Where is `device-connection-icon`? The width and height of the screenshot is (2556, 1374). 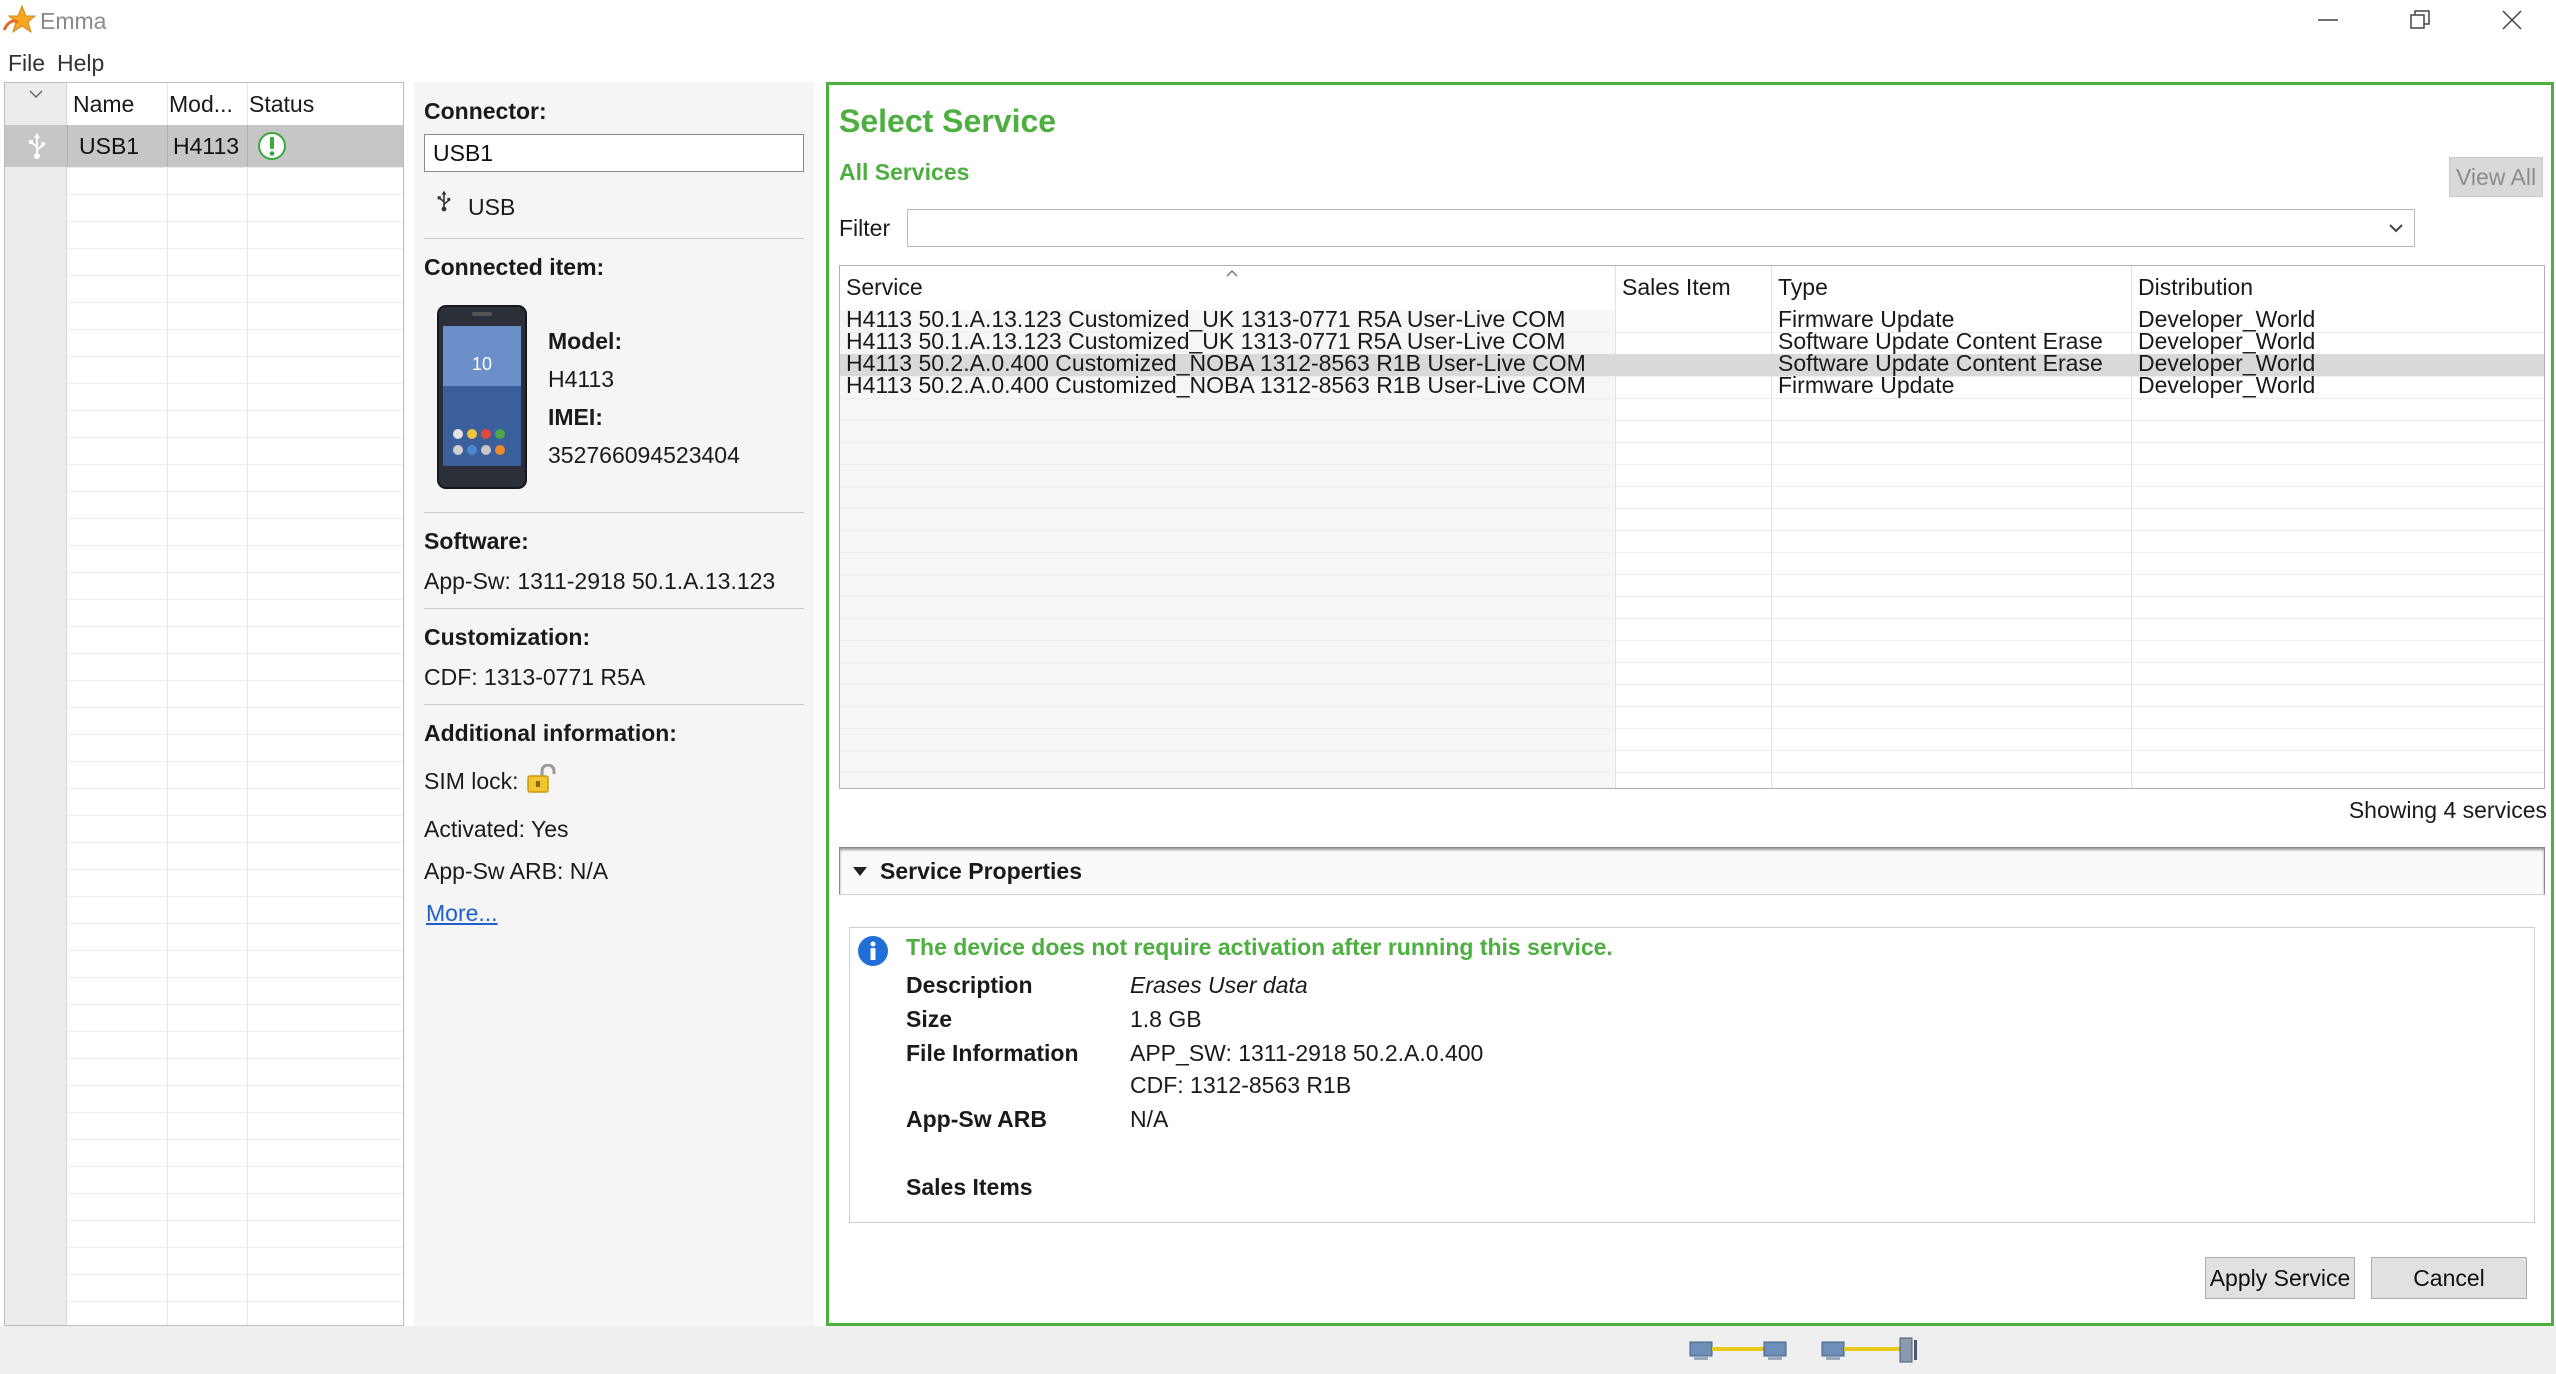 device-connection-icon is located at coordinates (1869, 1350).